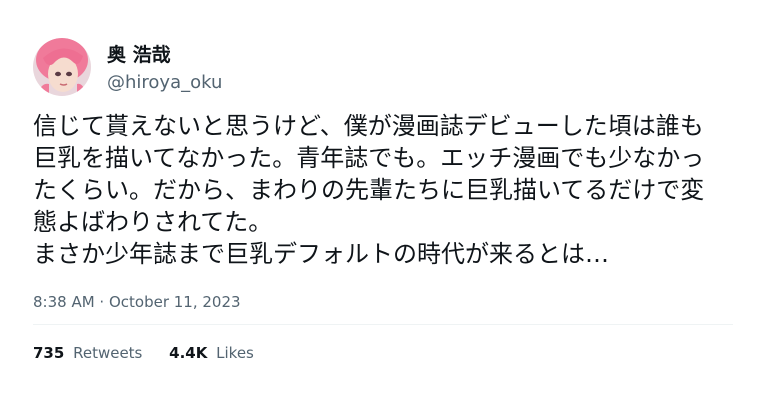 The image size is (768, 401). I want to click on likes-count: 4.4K, so click(188, 353).